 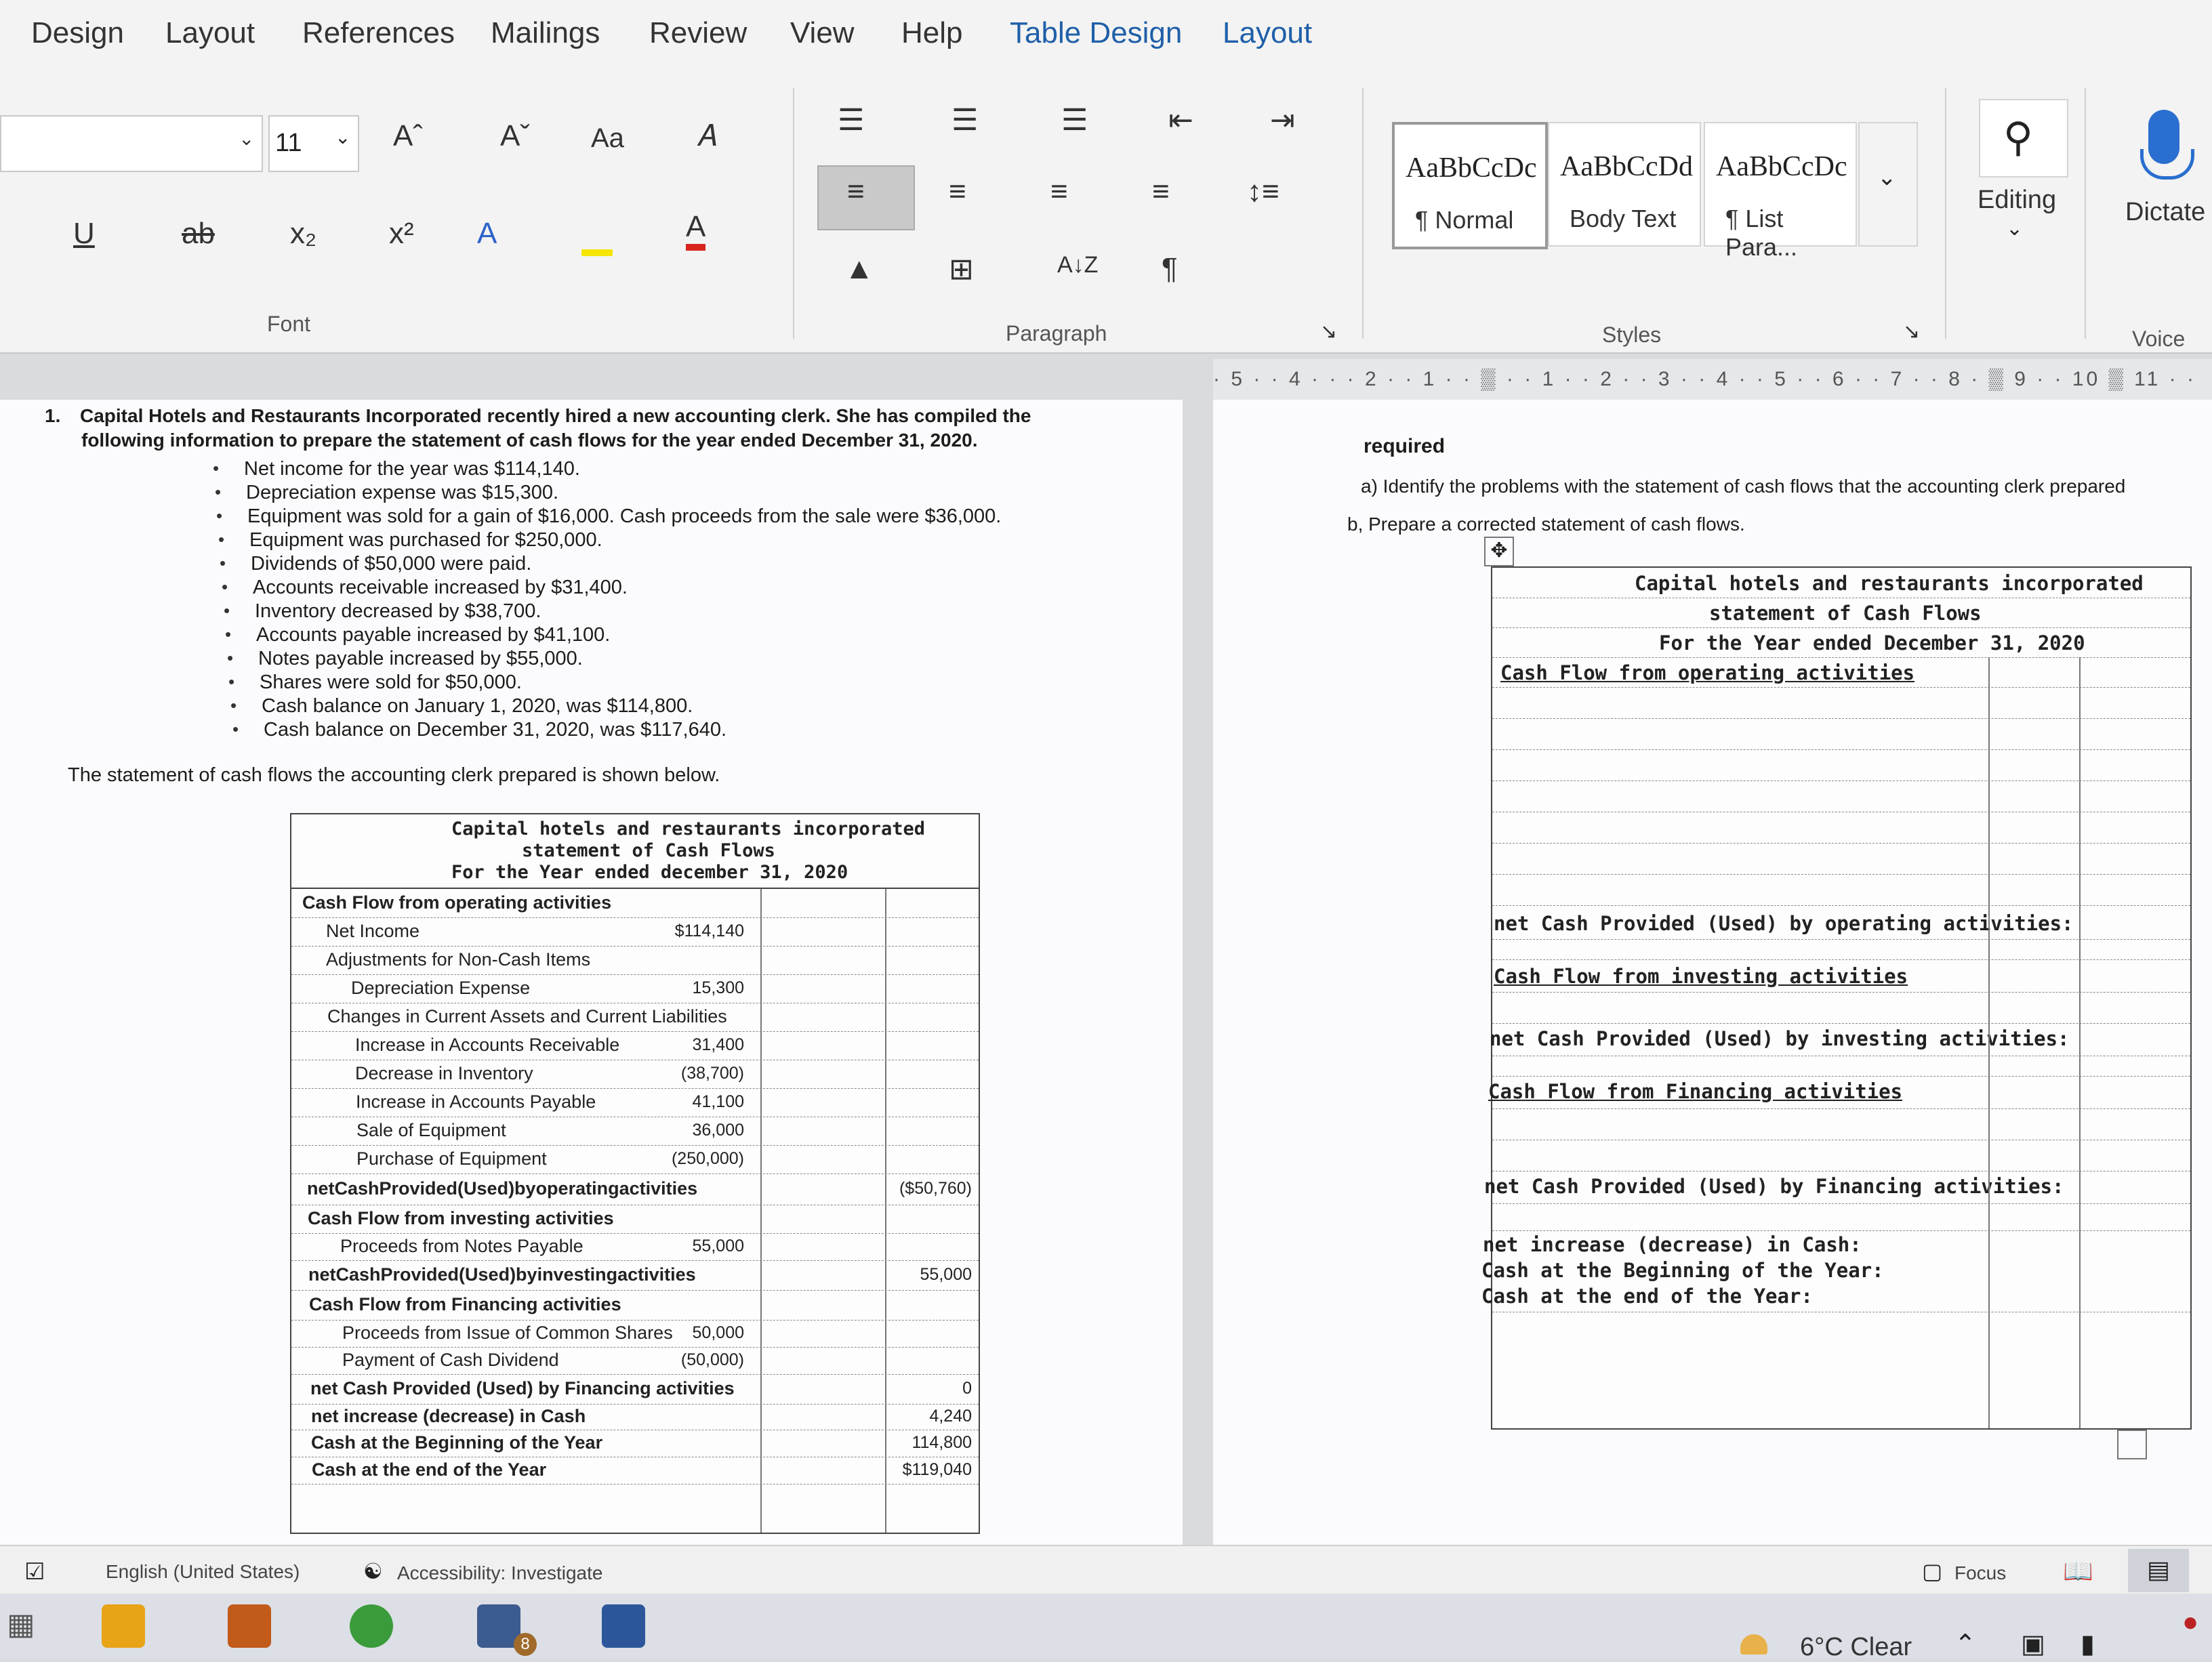 What do you see at coordinates (1965, 1644) in the screenshot?
I see `chevron-up-icon: ⌃` at bounding box center [1965, 1644].